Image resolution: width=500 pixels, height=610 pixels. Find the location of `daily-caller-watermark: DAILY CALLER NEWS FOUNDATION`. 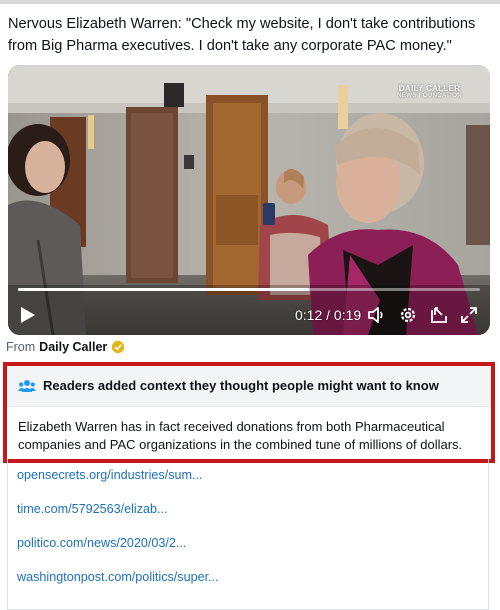

daily-caller-watermark: DAILY CALLER NEWS FOUNDATION is located at coordinates (429, 91).